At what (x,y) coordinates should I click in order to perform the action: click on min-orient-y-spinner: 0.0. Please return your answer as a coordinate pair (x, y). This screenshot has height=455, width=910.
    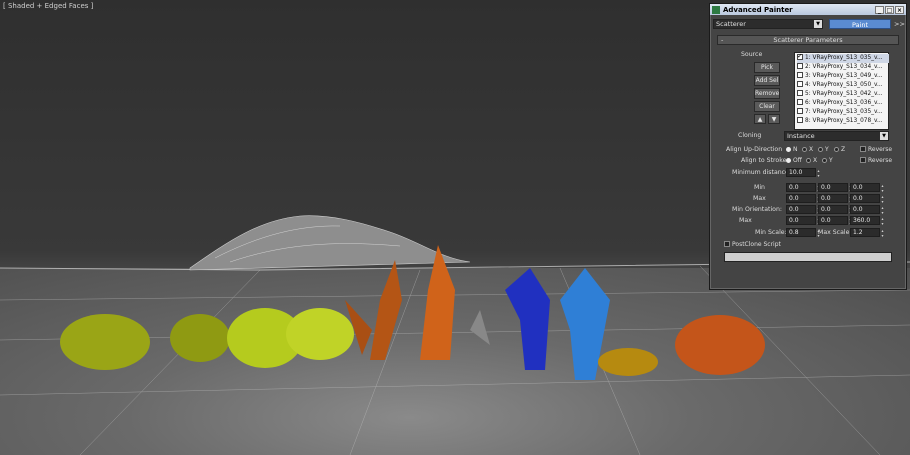
    Looking at the image, I should click on (835, 210).